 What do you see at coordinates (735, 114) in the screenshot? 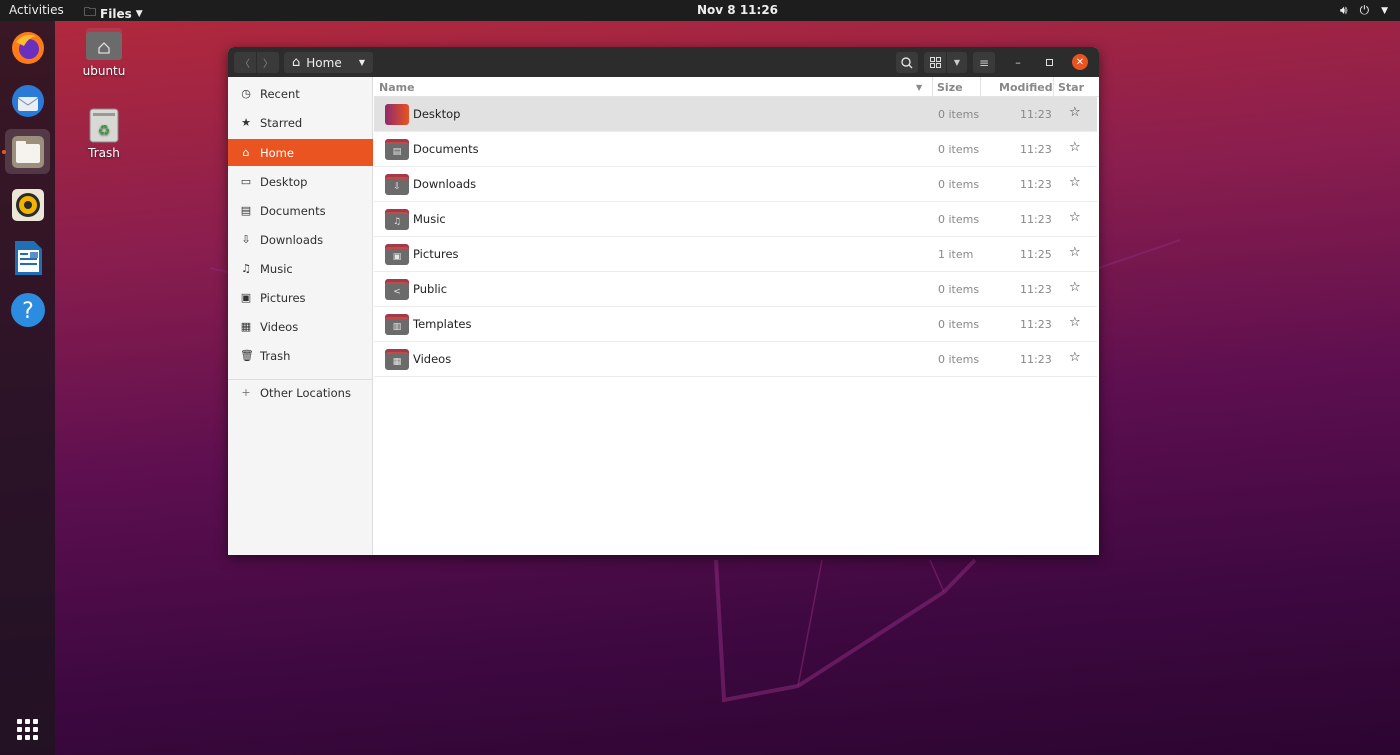
I see `file-row-desktop: Desktop 0 items 11:23 ☆` at bounding box center [735, 114].